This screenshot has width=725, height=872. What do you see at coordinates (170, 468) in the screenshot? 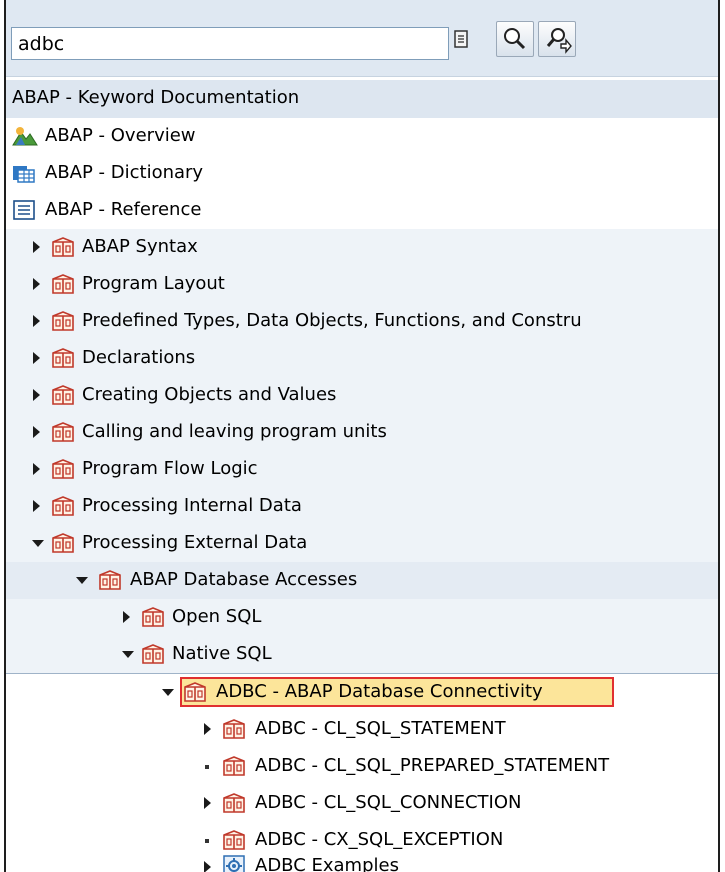
I see `tree-node-label: Program Flow Logic` at bounding box center [170, 468].